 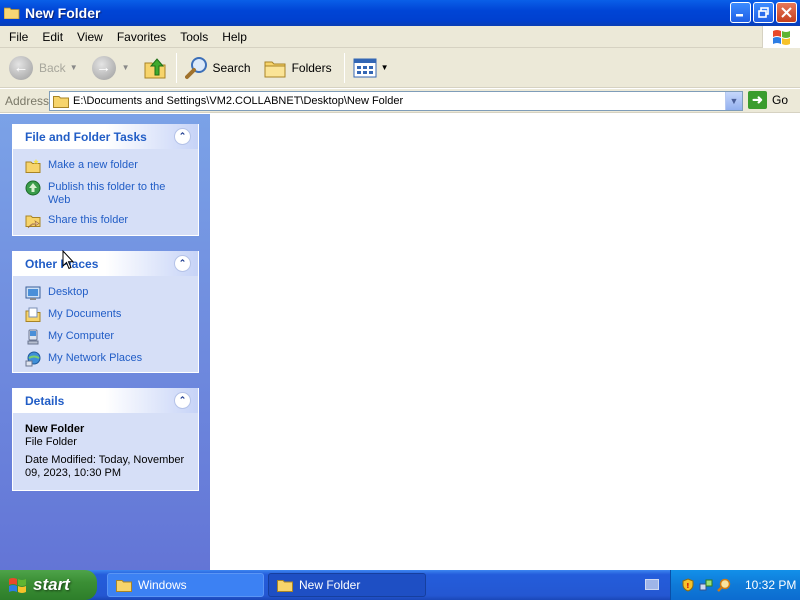 I want to click on security-shield-icon: !, so click(x=688, y=585).